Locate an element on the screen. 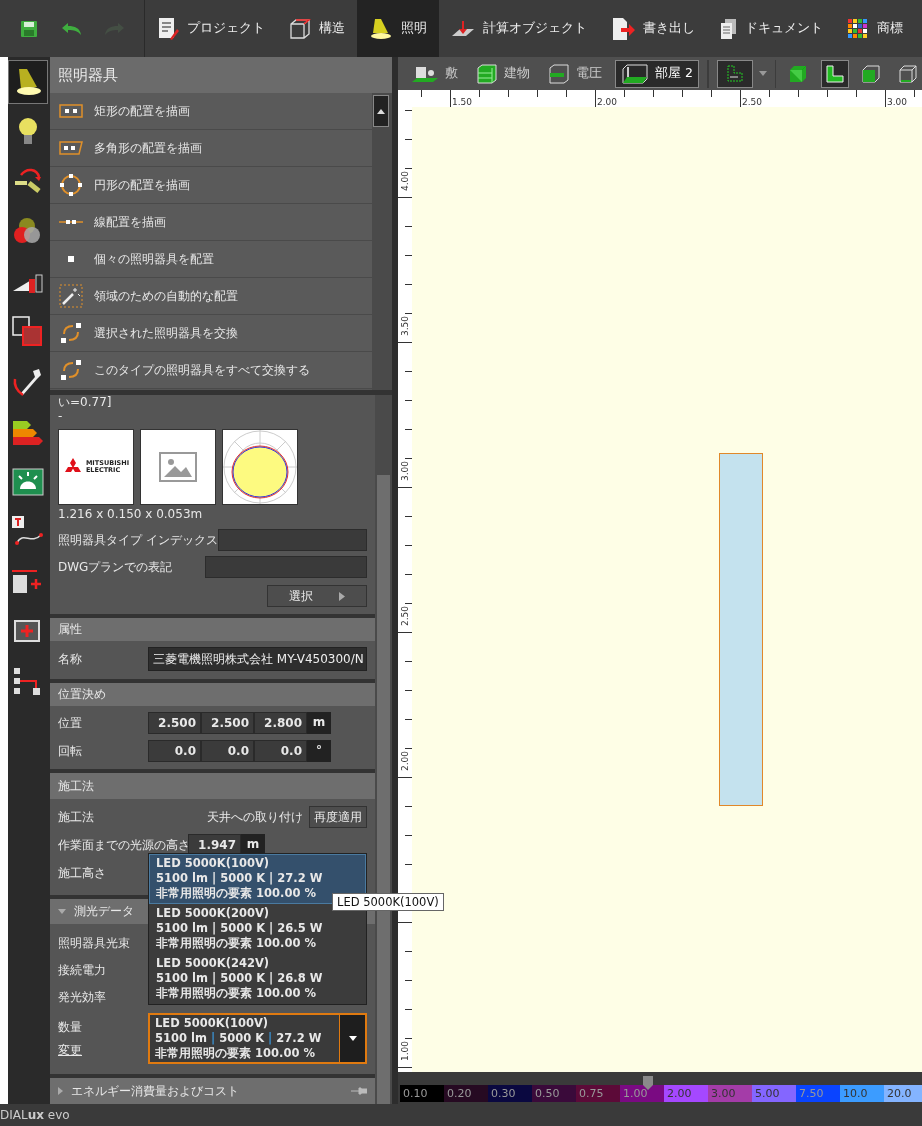  main-tab: 商標 is located at coordinates (875, 28).